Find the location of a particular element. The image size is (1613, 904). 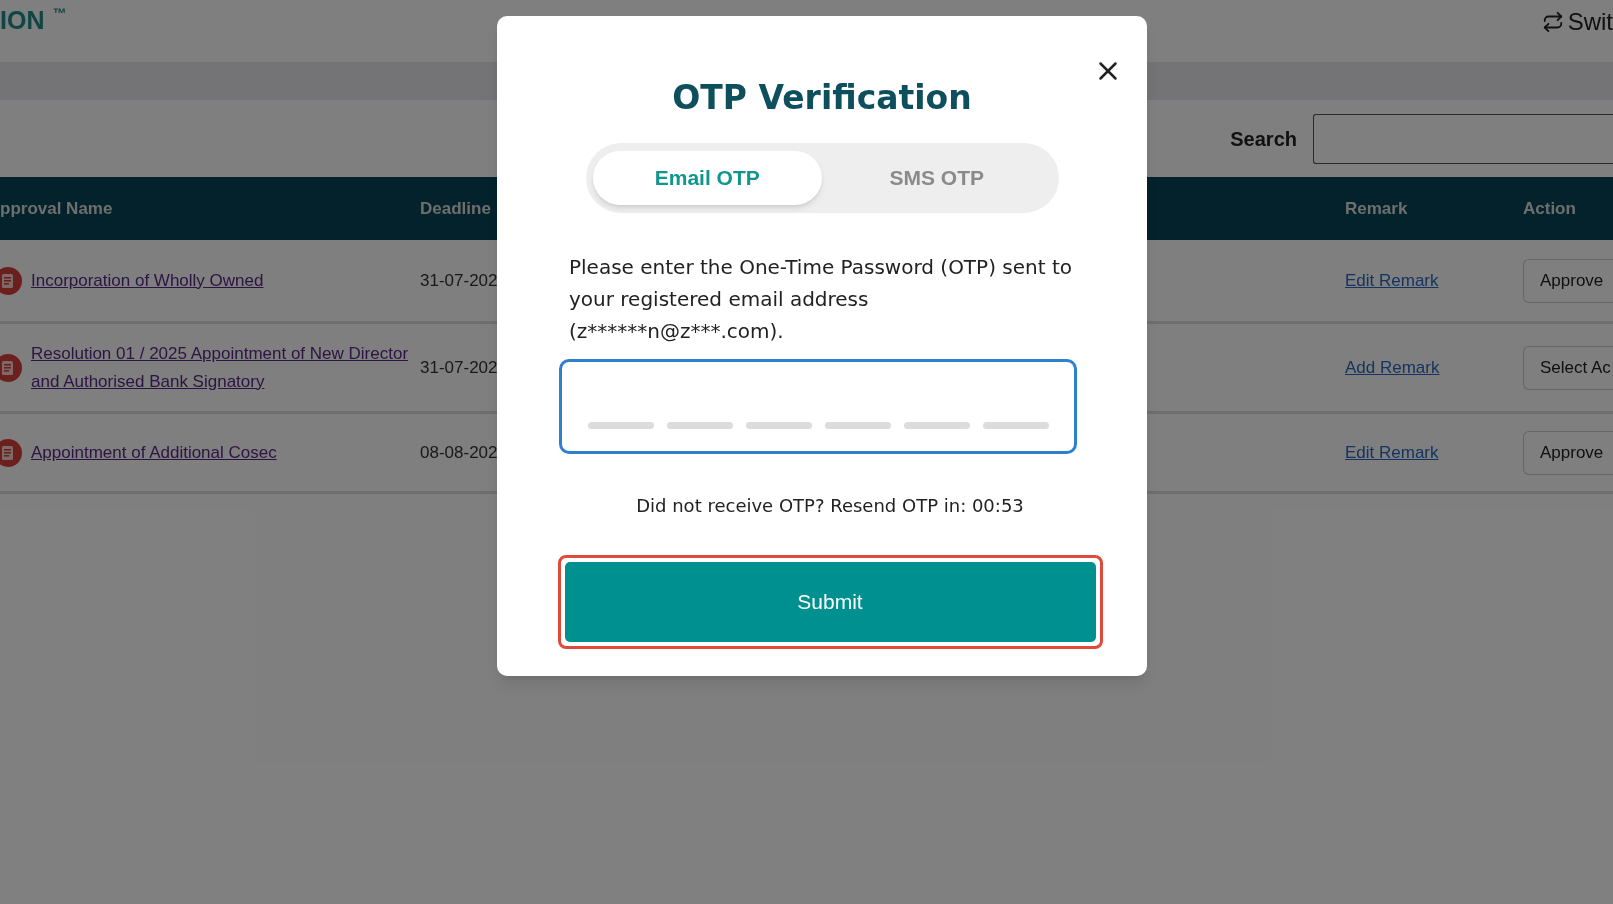

approval-link: Resolution 01 / 2025 Appointment of New Director and Authorised Bank Signatory is located at coordinates (223, 367).